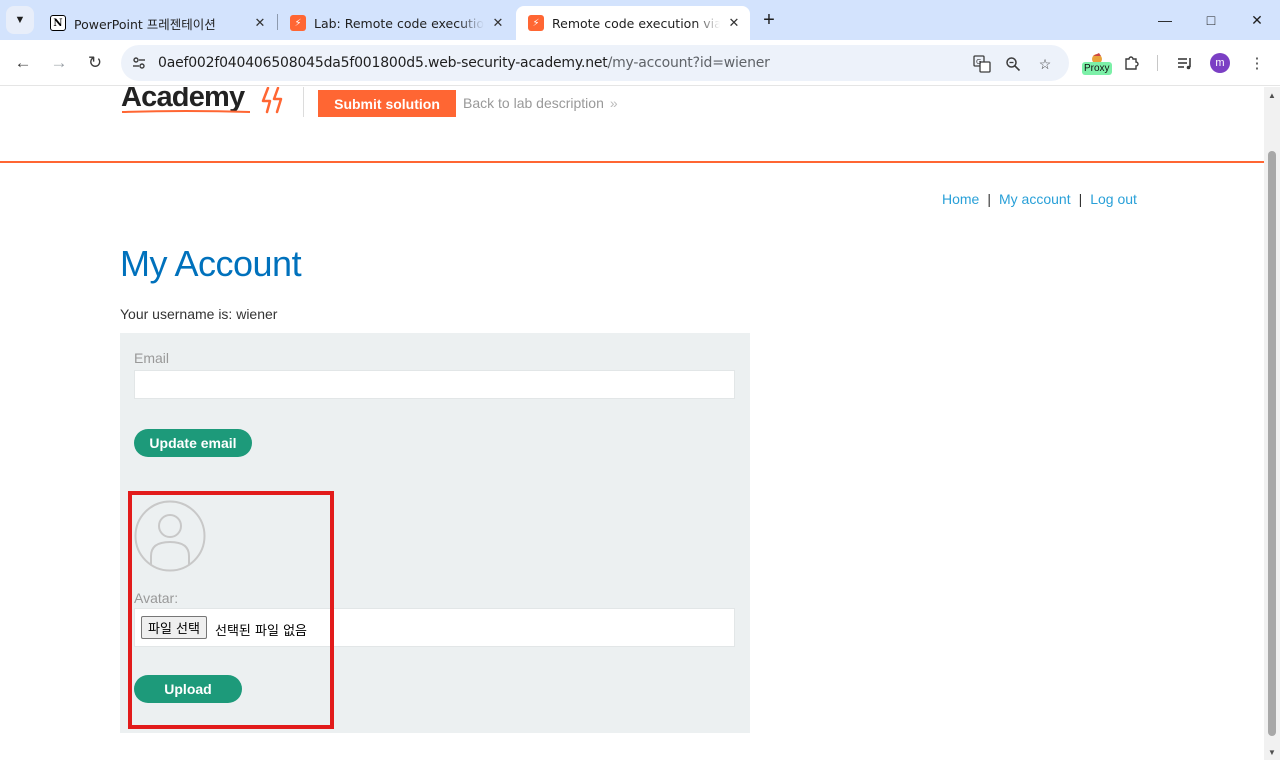  What do you see at coordinates (199, 314) in the screenshot?
I see `username-line: Your username is: wiener` at bounding box center [199, 314].